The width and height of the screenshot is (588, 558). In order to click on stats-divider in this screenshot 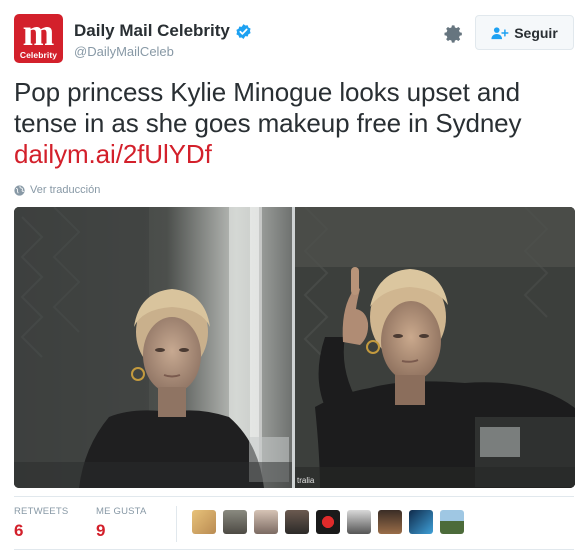, I will do `click(176, 524)`.